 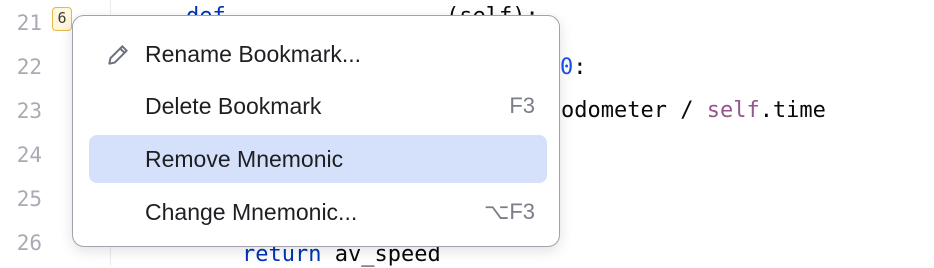 I want to click on line-number: 26, so click(x=29, y=243).